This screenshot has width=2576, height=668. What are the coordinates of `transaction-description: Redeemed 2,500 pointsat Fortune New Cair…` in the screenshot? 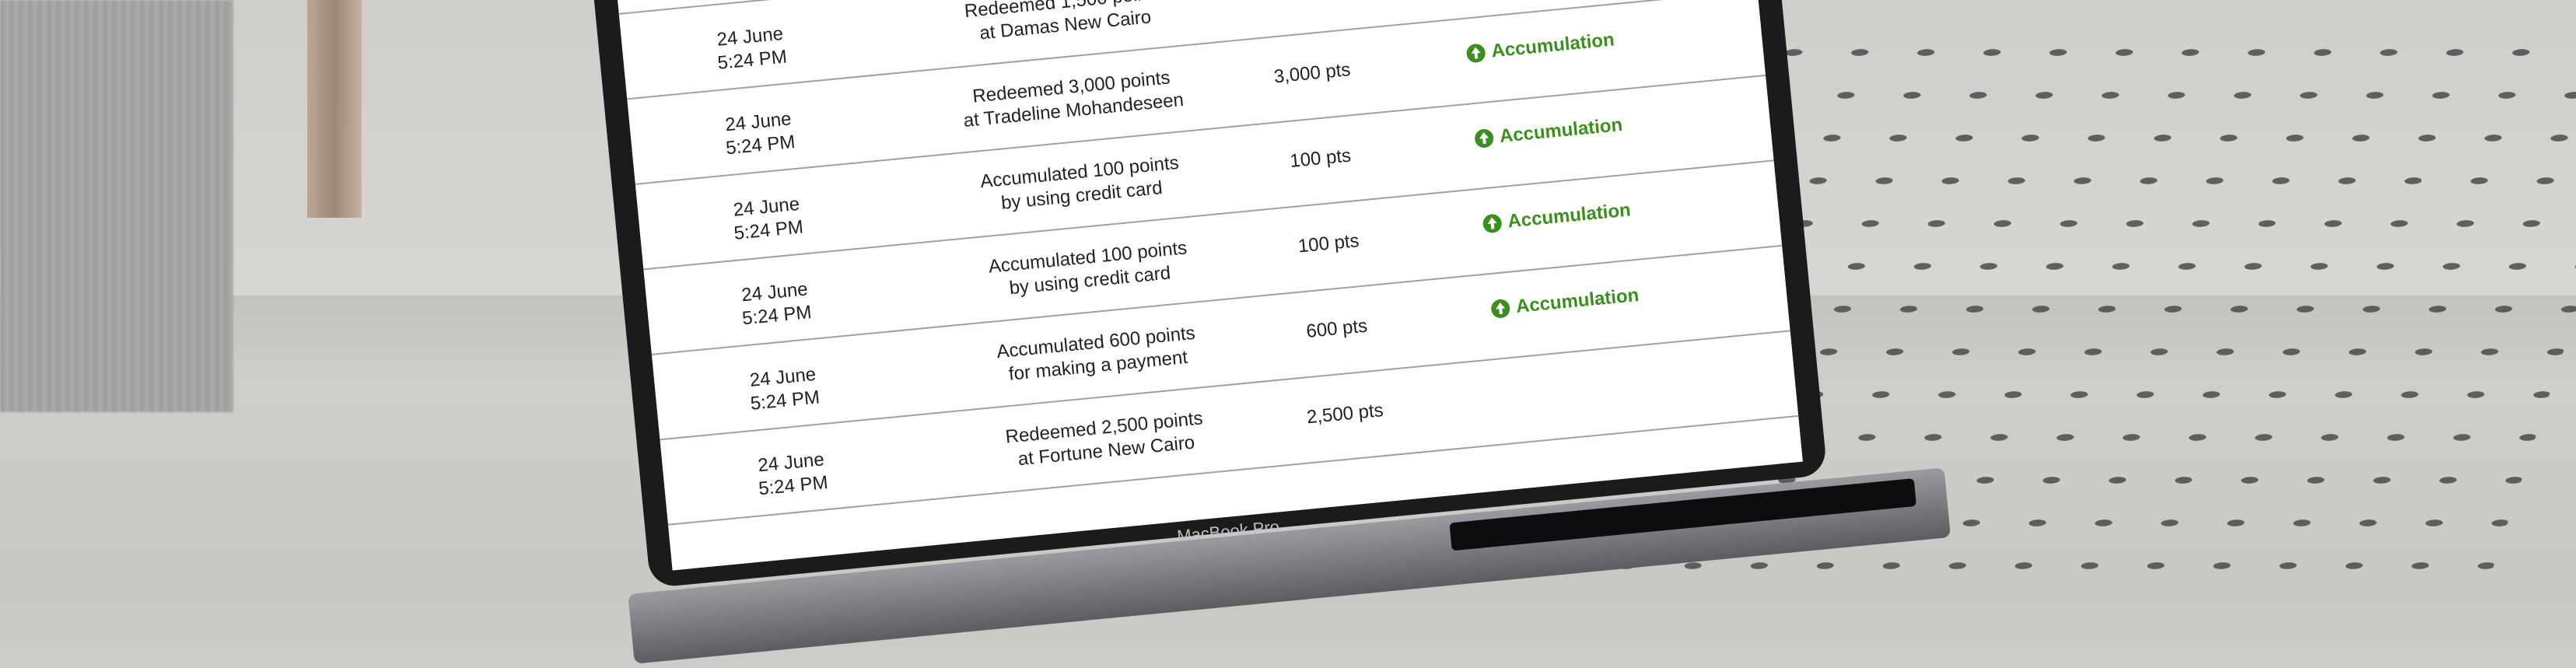 It's located at (1105, 440).